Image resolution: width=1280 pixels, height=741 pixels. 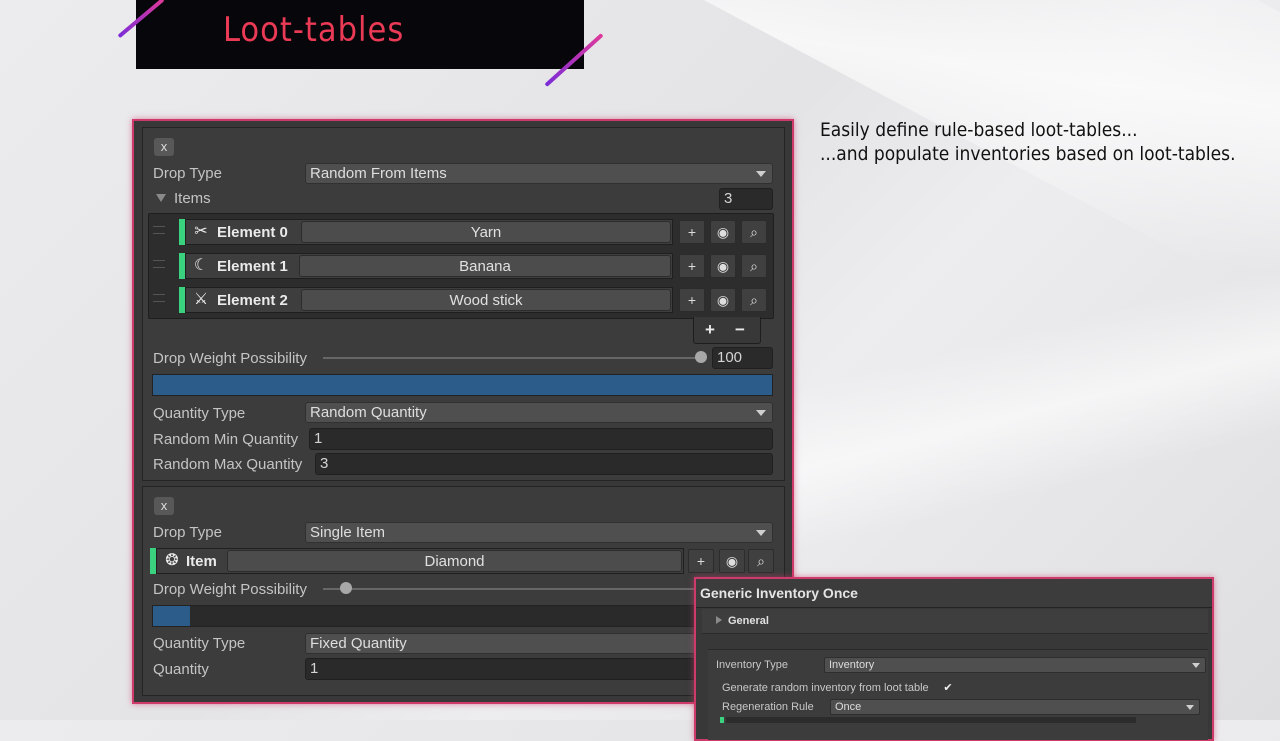 What do you see at coordinates (192, 198) in the screenshot?
I see `items-label: Items` at bounding box center [192, 198].